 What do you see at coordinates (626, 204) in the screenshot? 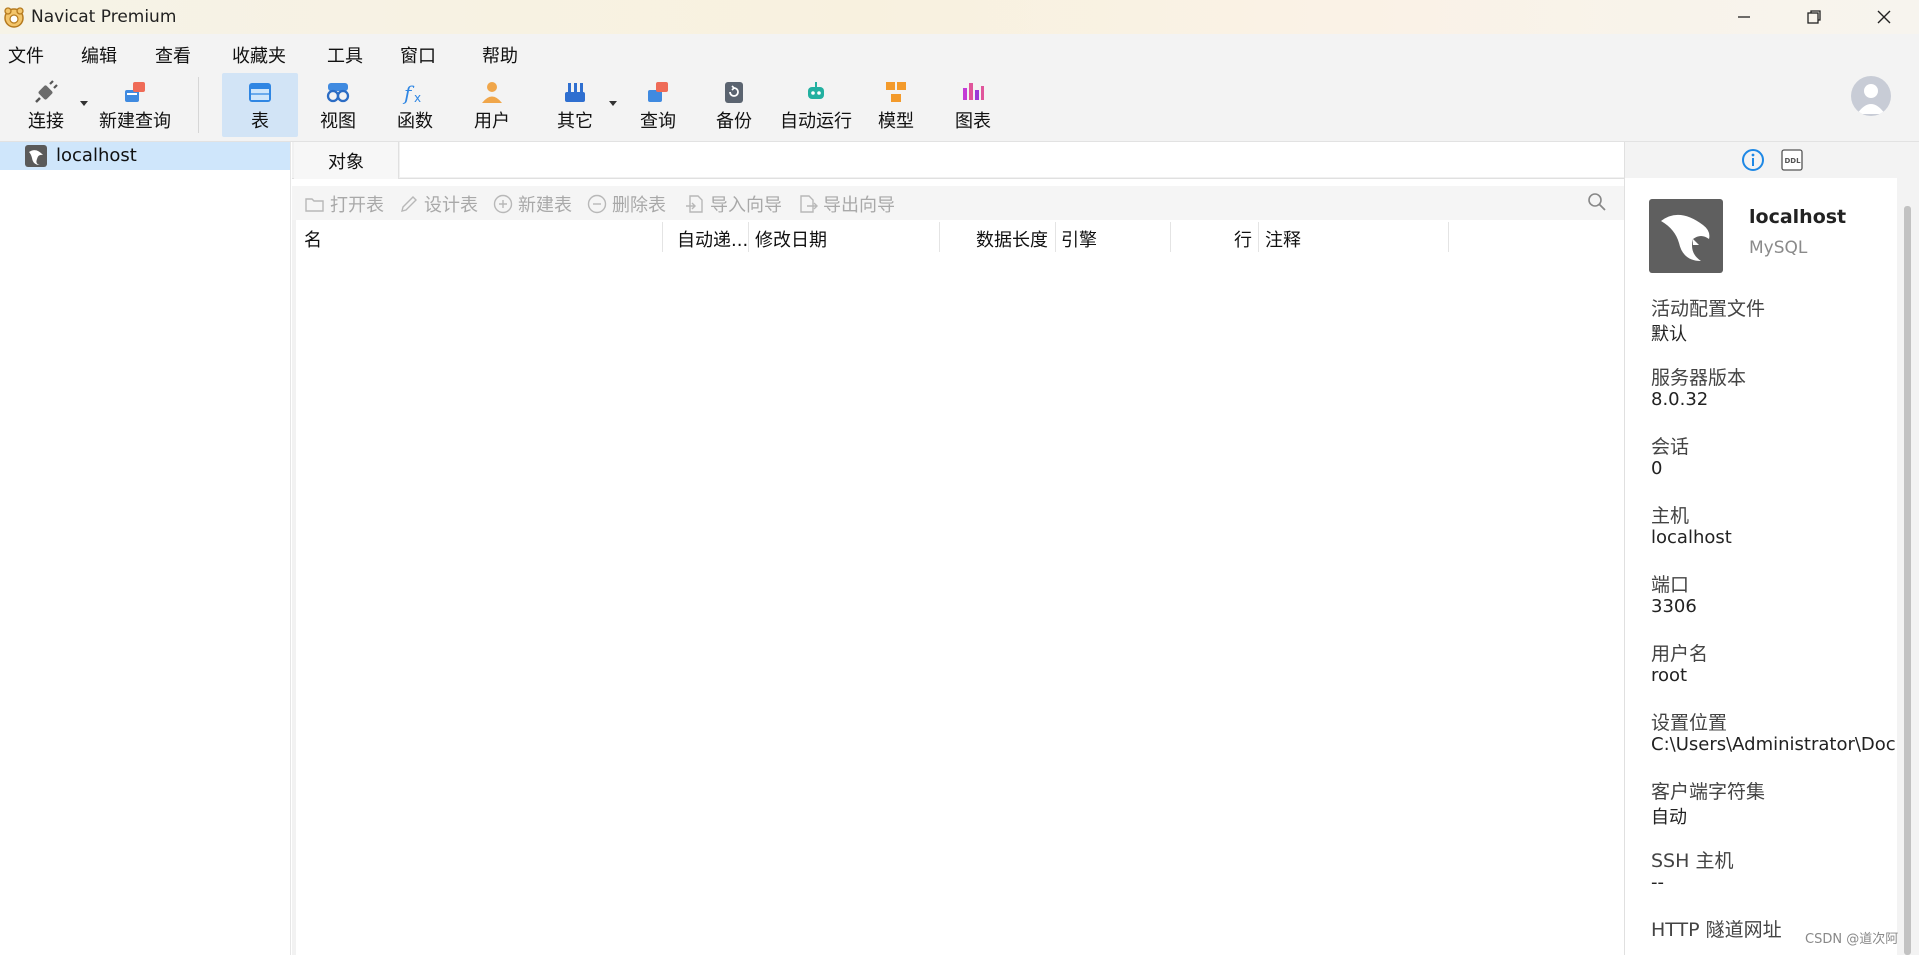
I see `delete-table-button: 删除表` at bounding box center [626, 204].